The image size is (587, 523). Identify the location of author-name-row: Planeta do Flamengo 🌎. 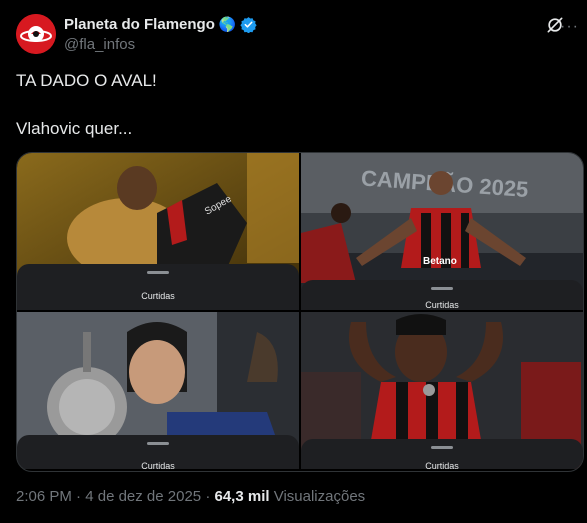
(160, 24).